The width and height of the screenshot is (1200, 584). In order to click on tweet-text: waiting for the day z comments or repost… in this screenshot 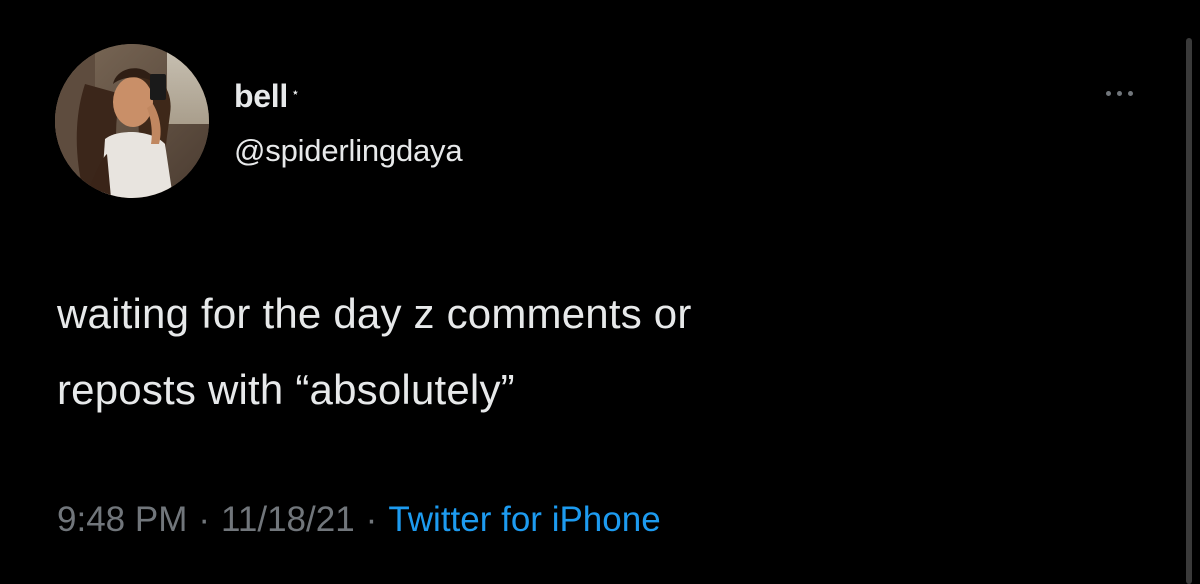, I will do `click(374, 351)`.